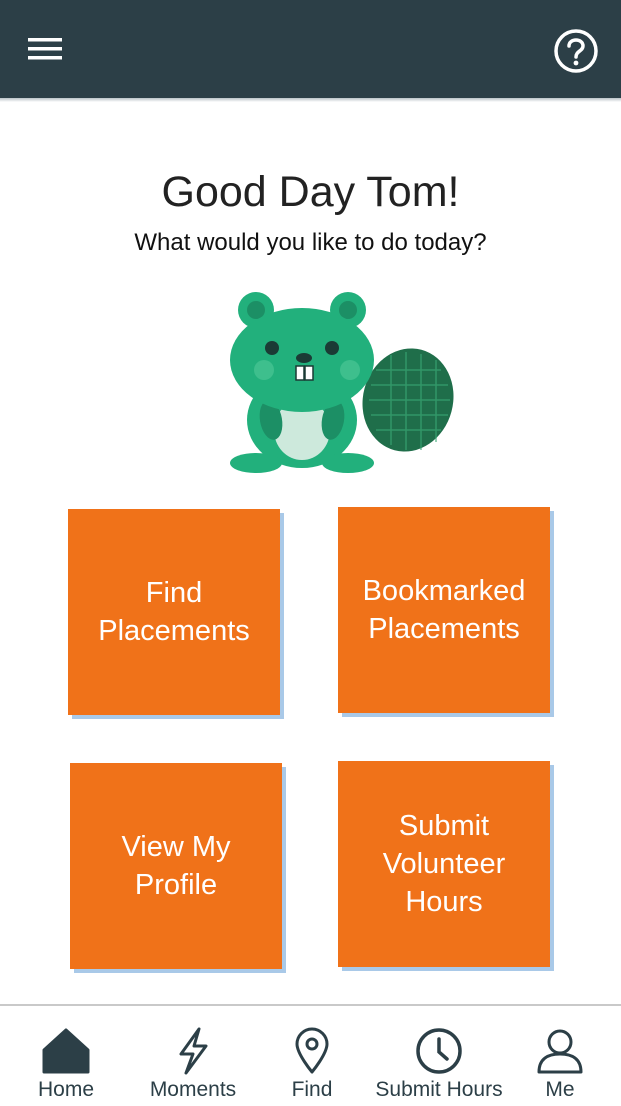 This screenshot has width=621, height=1106. Describe the element at coordinates (444, 610) in the screenshot. I see `bookmarked-placements-tile: Bookmarked Placements` at that location.